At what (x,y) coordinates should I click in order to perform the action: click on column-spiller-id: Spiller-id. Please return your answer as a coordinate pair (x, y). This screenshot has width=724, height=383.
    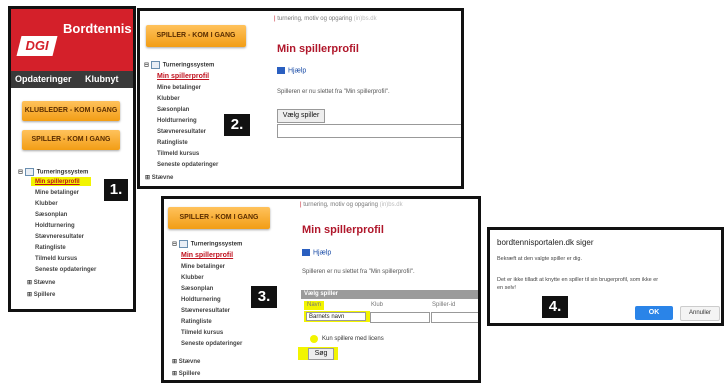
    Looking at the image, I should click on (444, 305).